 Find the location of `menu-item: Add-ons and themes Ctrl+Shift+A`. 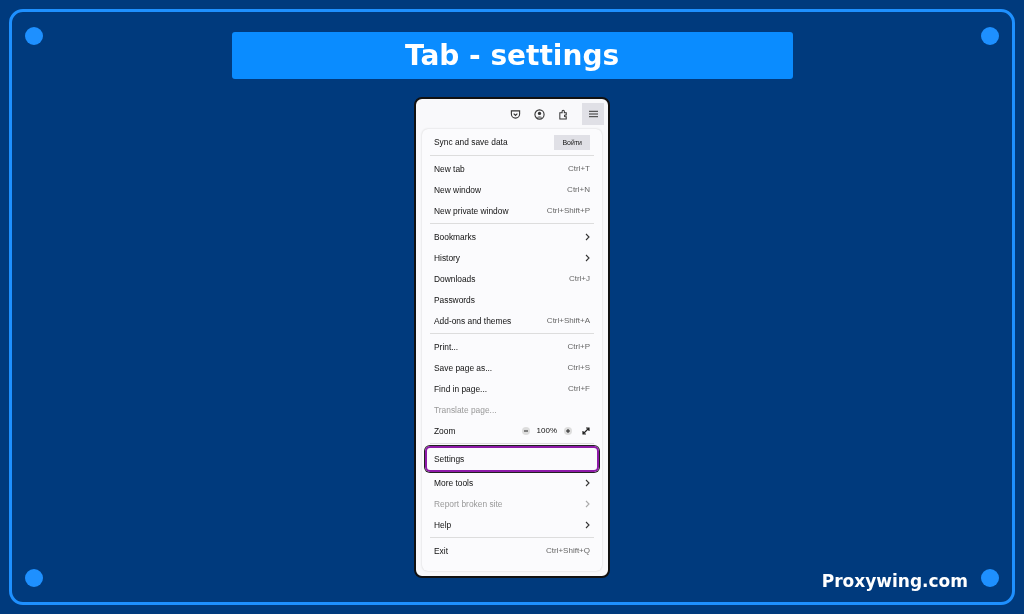

menu-item: Add-ons and themes Ctrl+Shift+A is located at coordinates (512, 320).